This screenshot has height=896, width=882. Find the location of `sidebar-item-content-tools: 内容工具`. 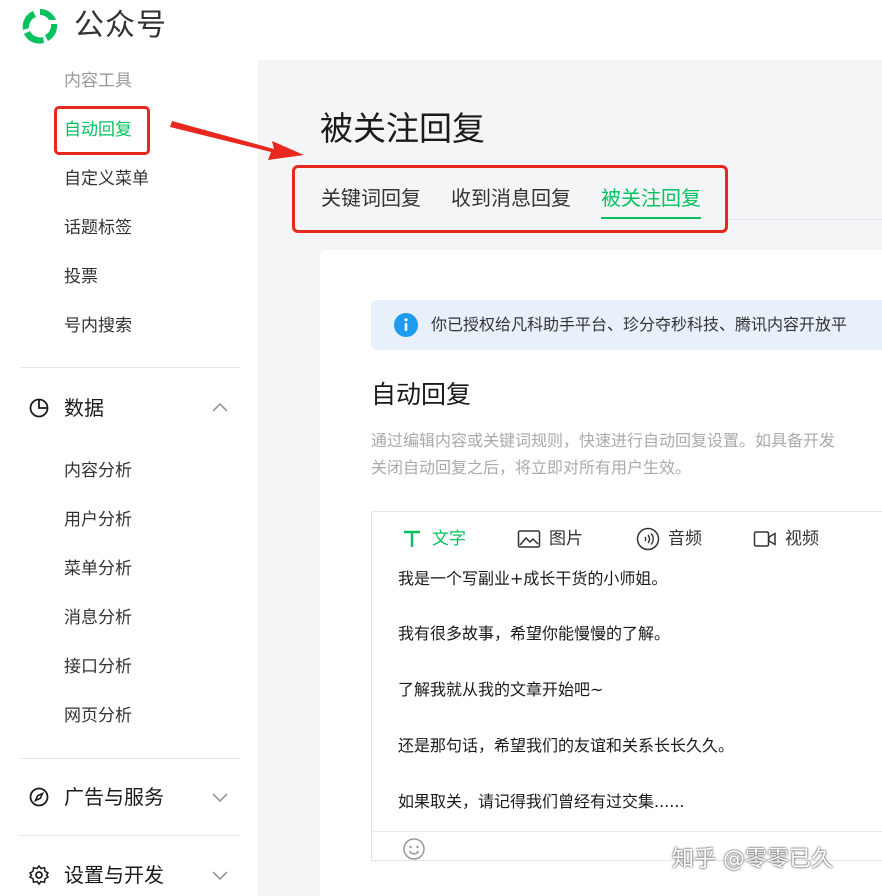

sidebar-item-content-tools: 内容工具 is located at coordinates (98, 81).